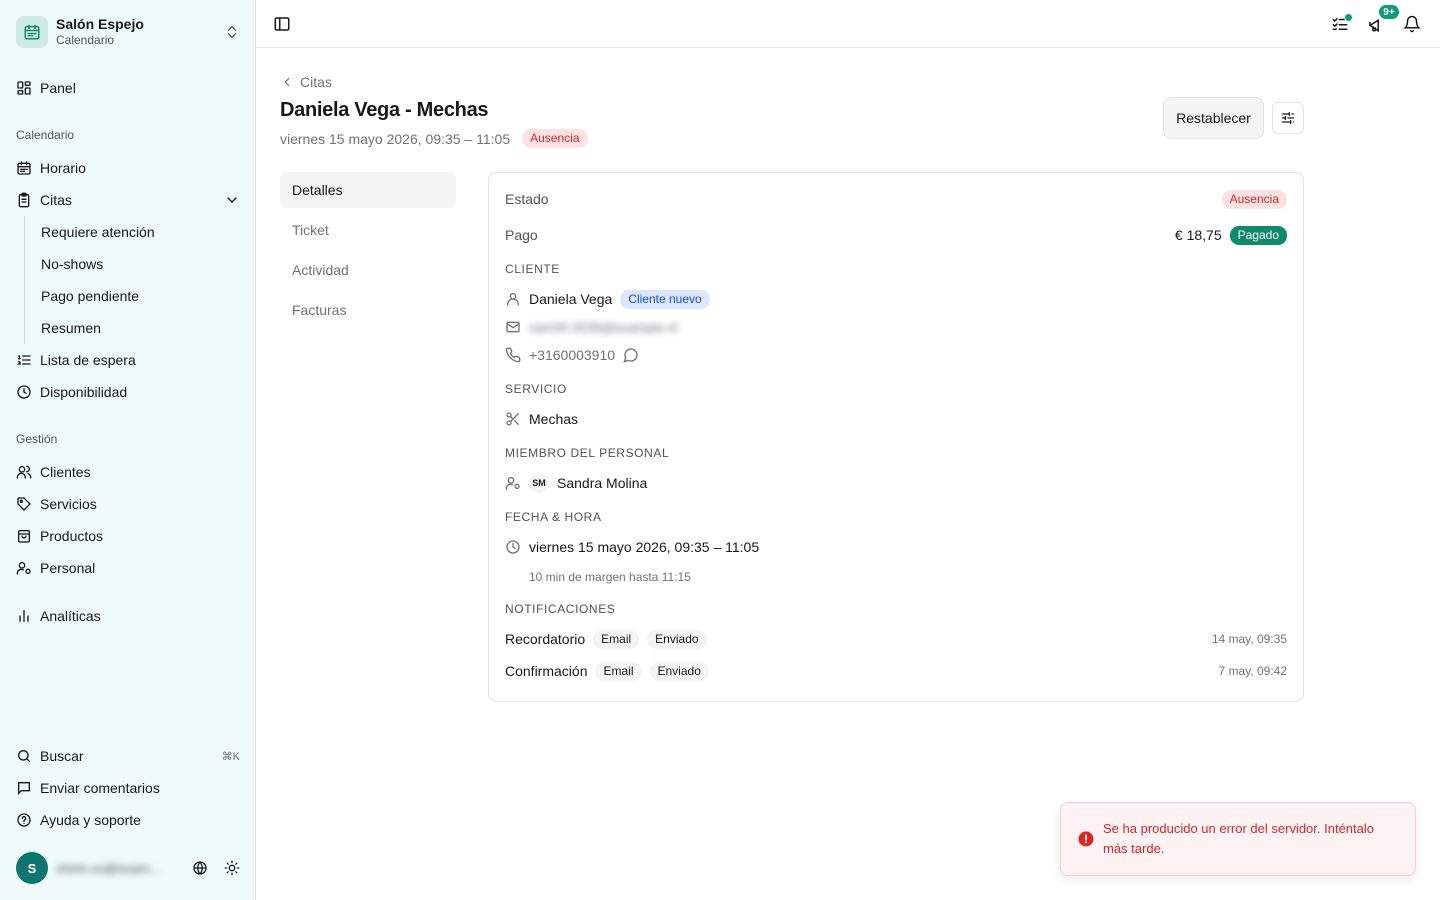 This screenshot has width=1440, height=900. What do you see at coordinates (100, 24) in the screenshot?
I see `workspace-name: Salón Espejo` at bounding box center [100, 24].